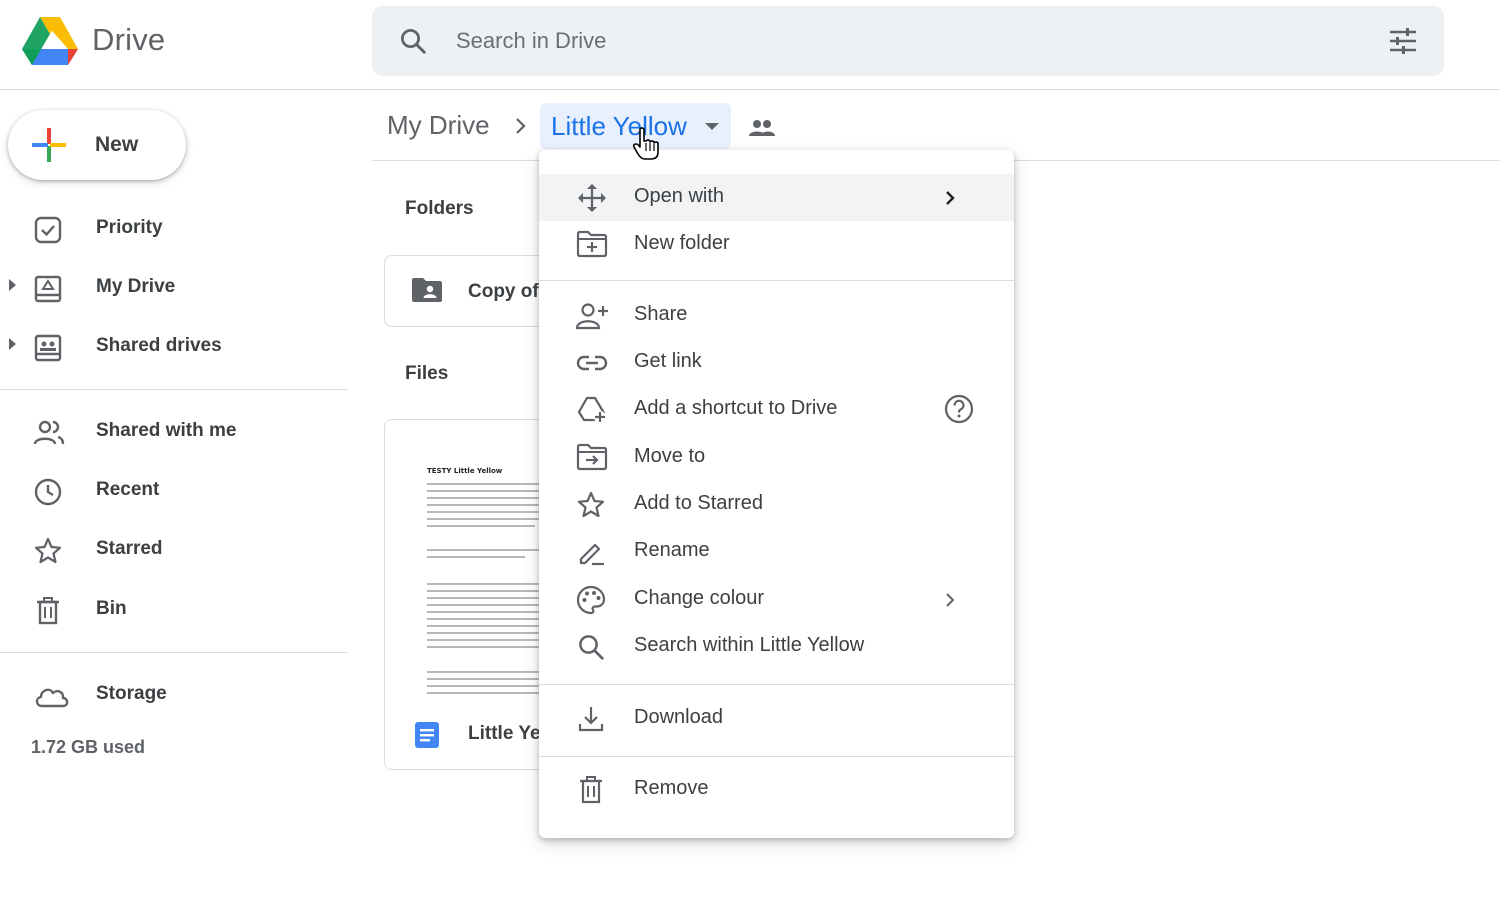 The image size is (1500, 922). Describe the element at coordinates (170, 490) in the screenshot. I see `sidebar-item-recent: Recent` at that location.